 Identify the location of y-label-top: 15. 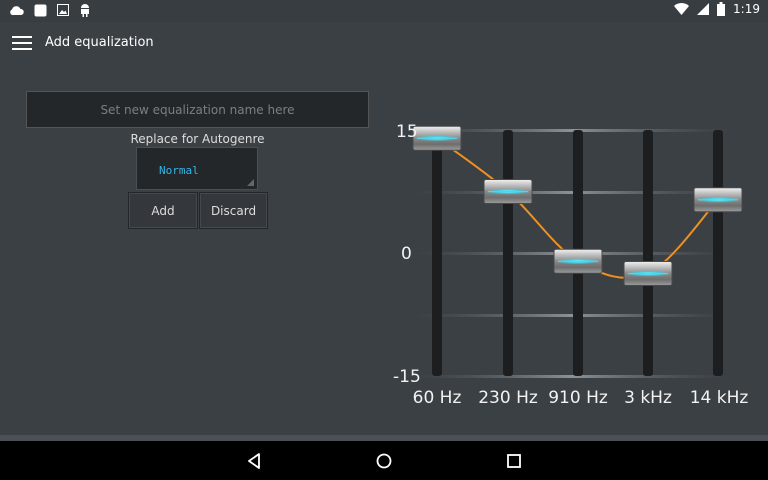
(407, 132).